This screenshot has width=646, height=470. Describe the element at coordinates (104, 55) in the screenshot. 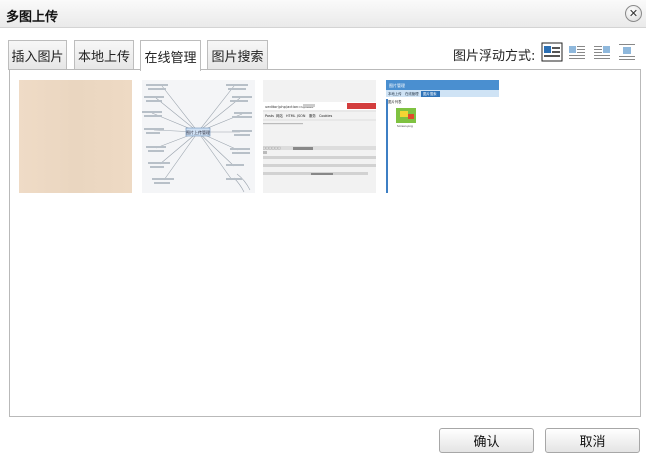

I see `tab-local-upload: 本地上传` at that location.